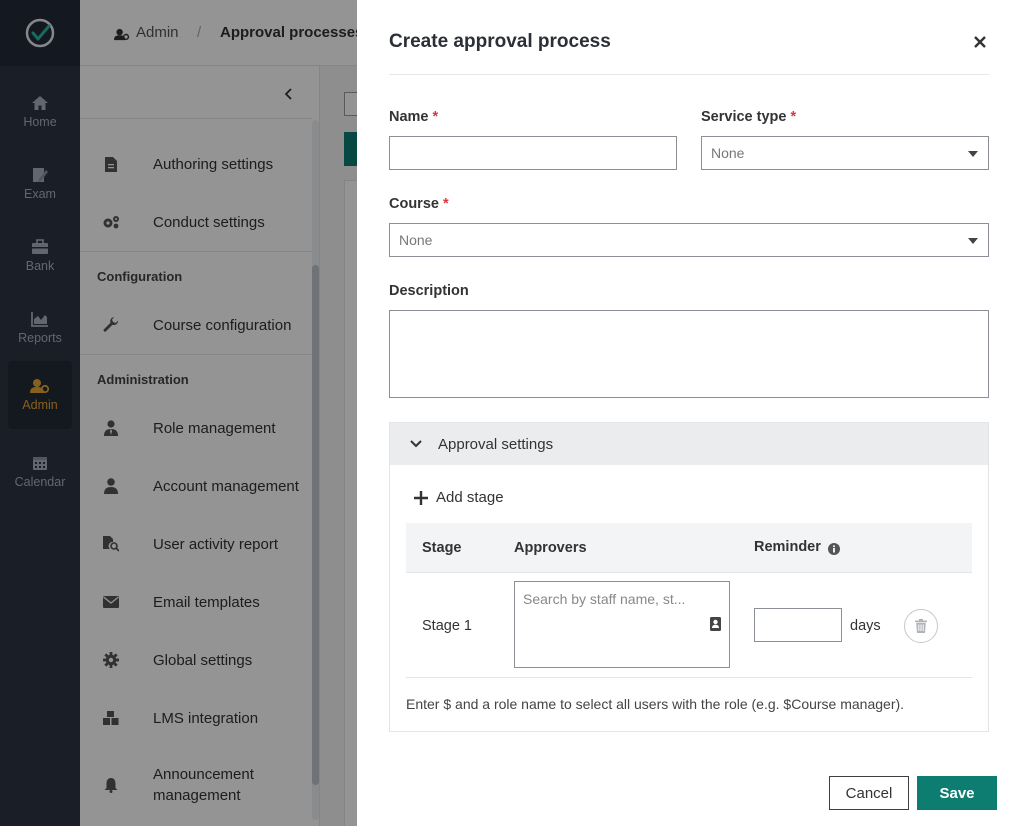 This screenshot has width=1021, height=826. What do you see at coordinates (798, 625) in the screenshot?
I see `reminder-input` at bounding box center [798, 625].